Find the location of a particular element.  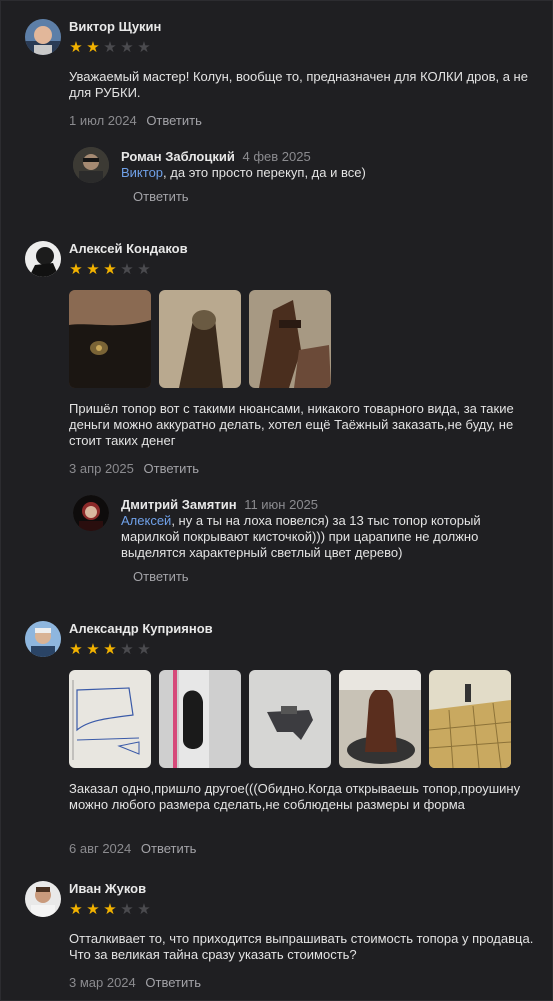

review-date: 6 авг 2024 is located at coordinates (100, 848).